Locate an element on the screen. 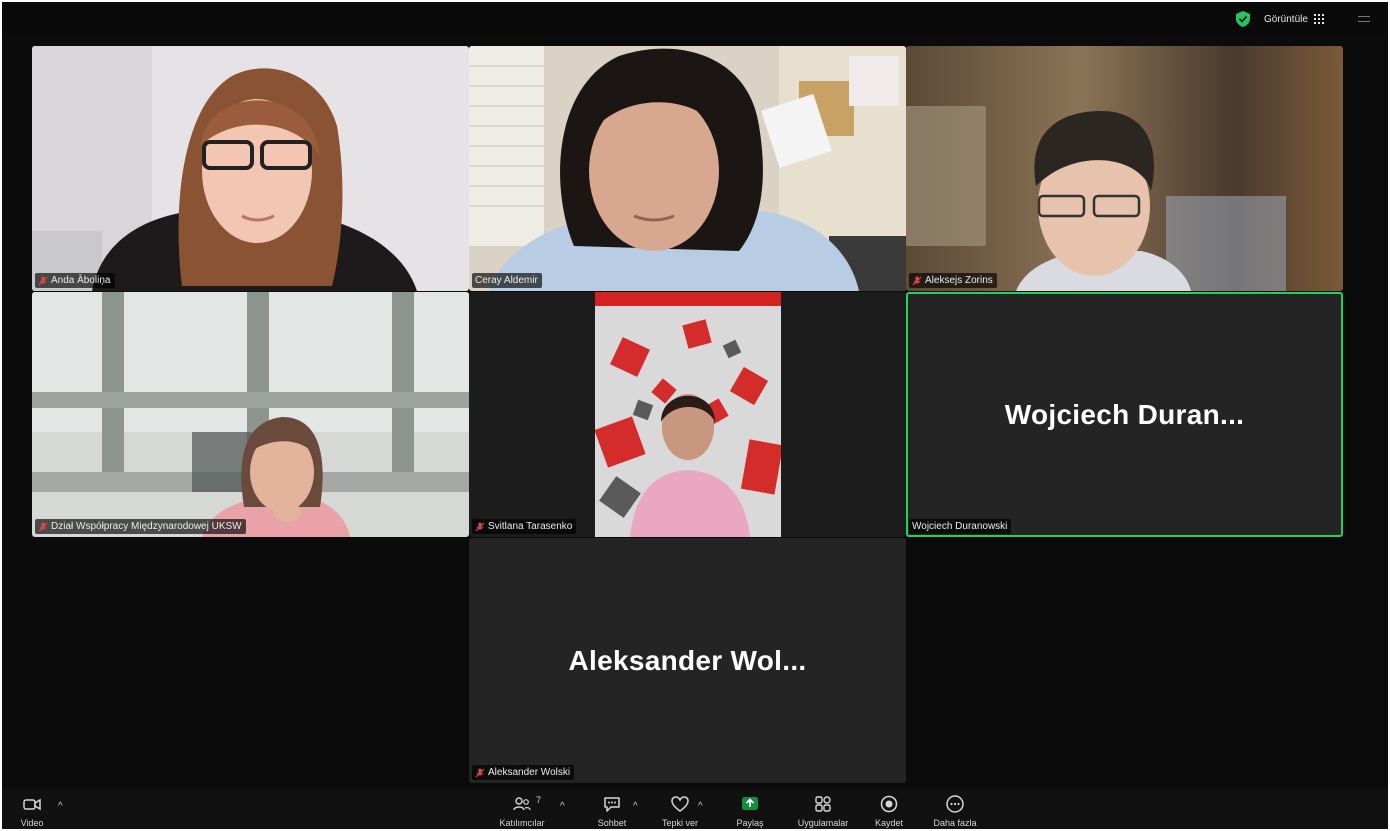  chat-icon is located at coordinates (612, 804).